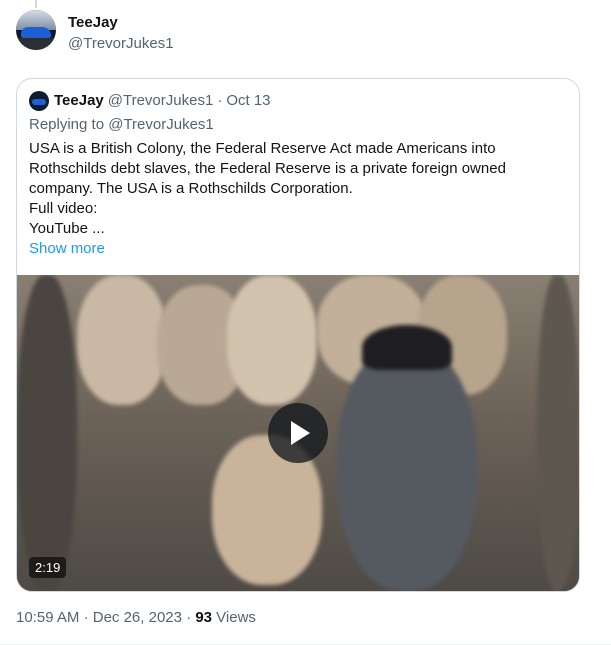 The height and width of the screenshot is (645, 611). I want to click on tweet-author: TeeJay @TrevorJukes1, so click(95, 32).